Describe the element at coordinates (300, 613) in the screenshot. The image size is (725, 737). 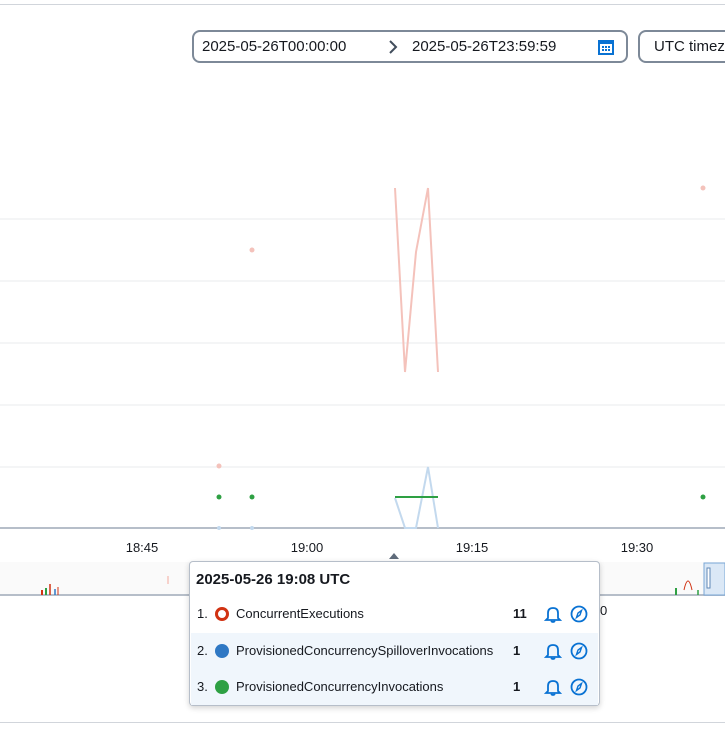
I see `series-name: ConcurrentExecutions` at that location.